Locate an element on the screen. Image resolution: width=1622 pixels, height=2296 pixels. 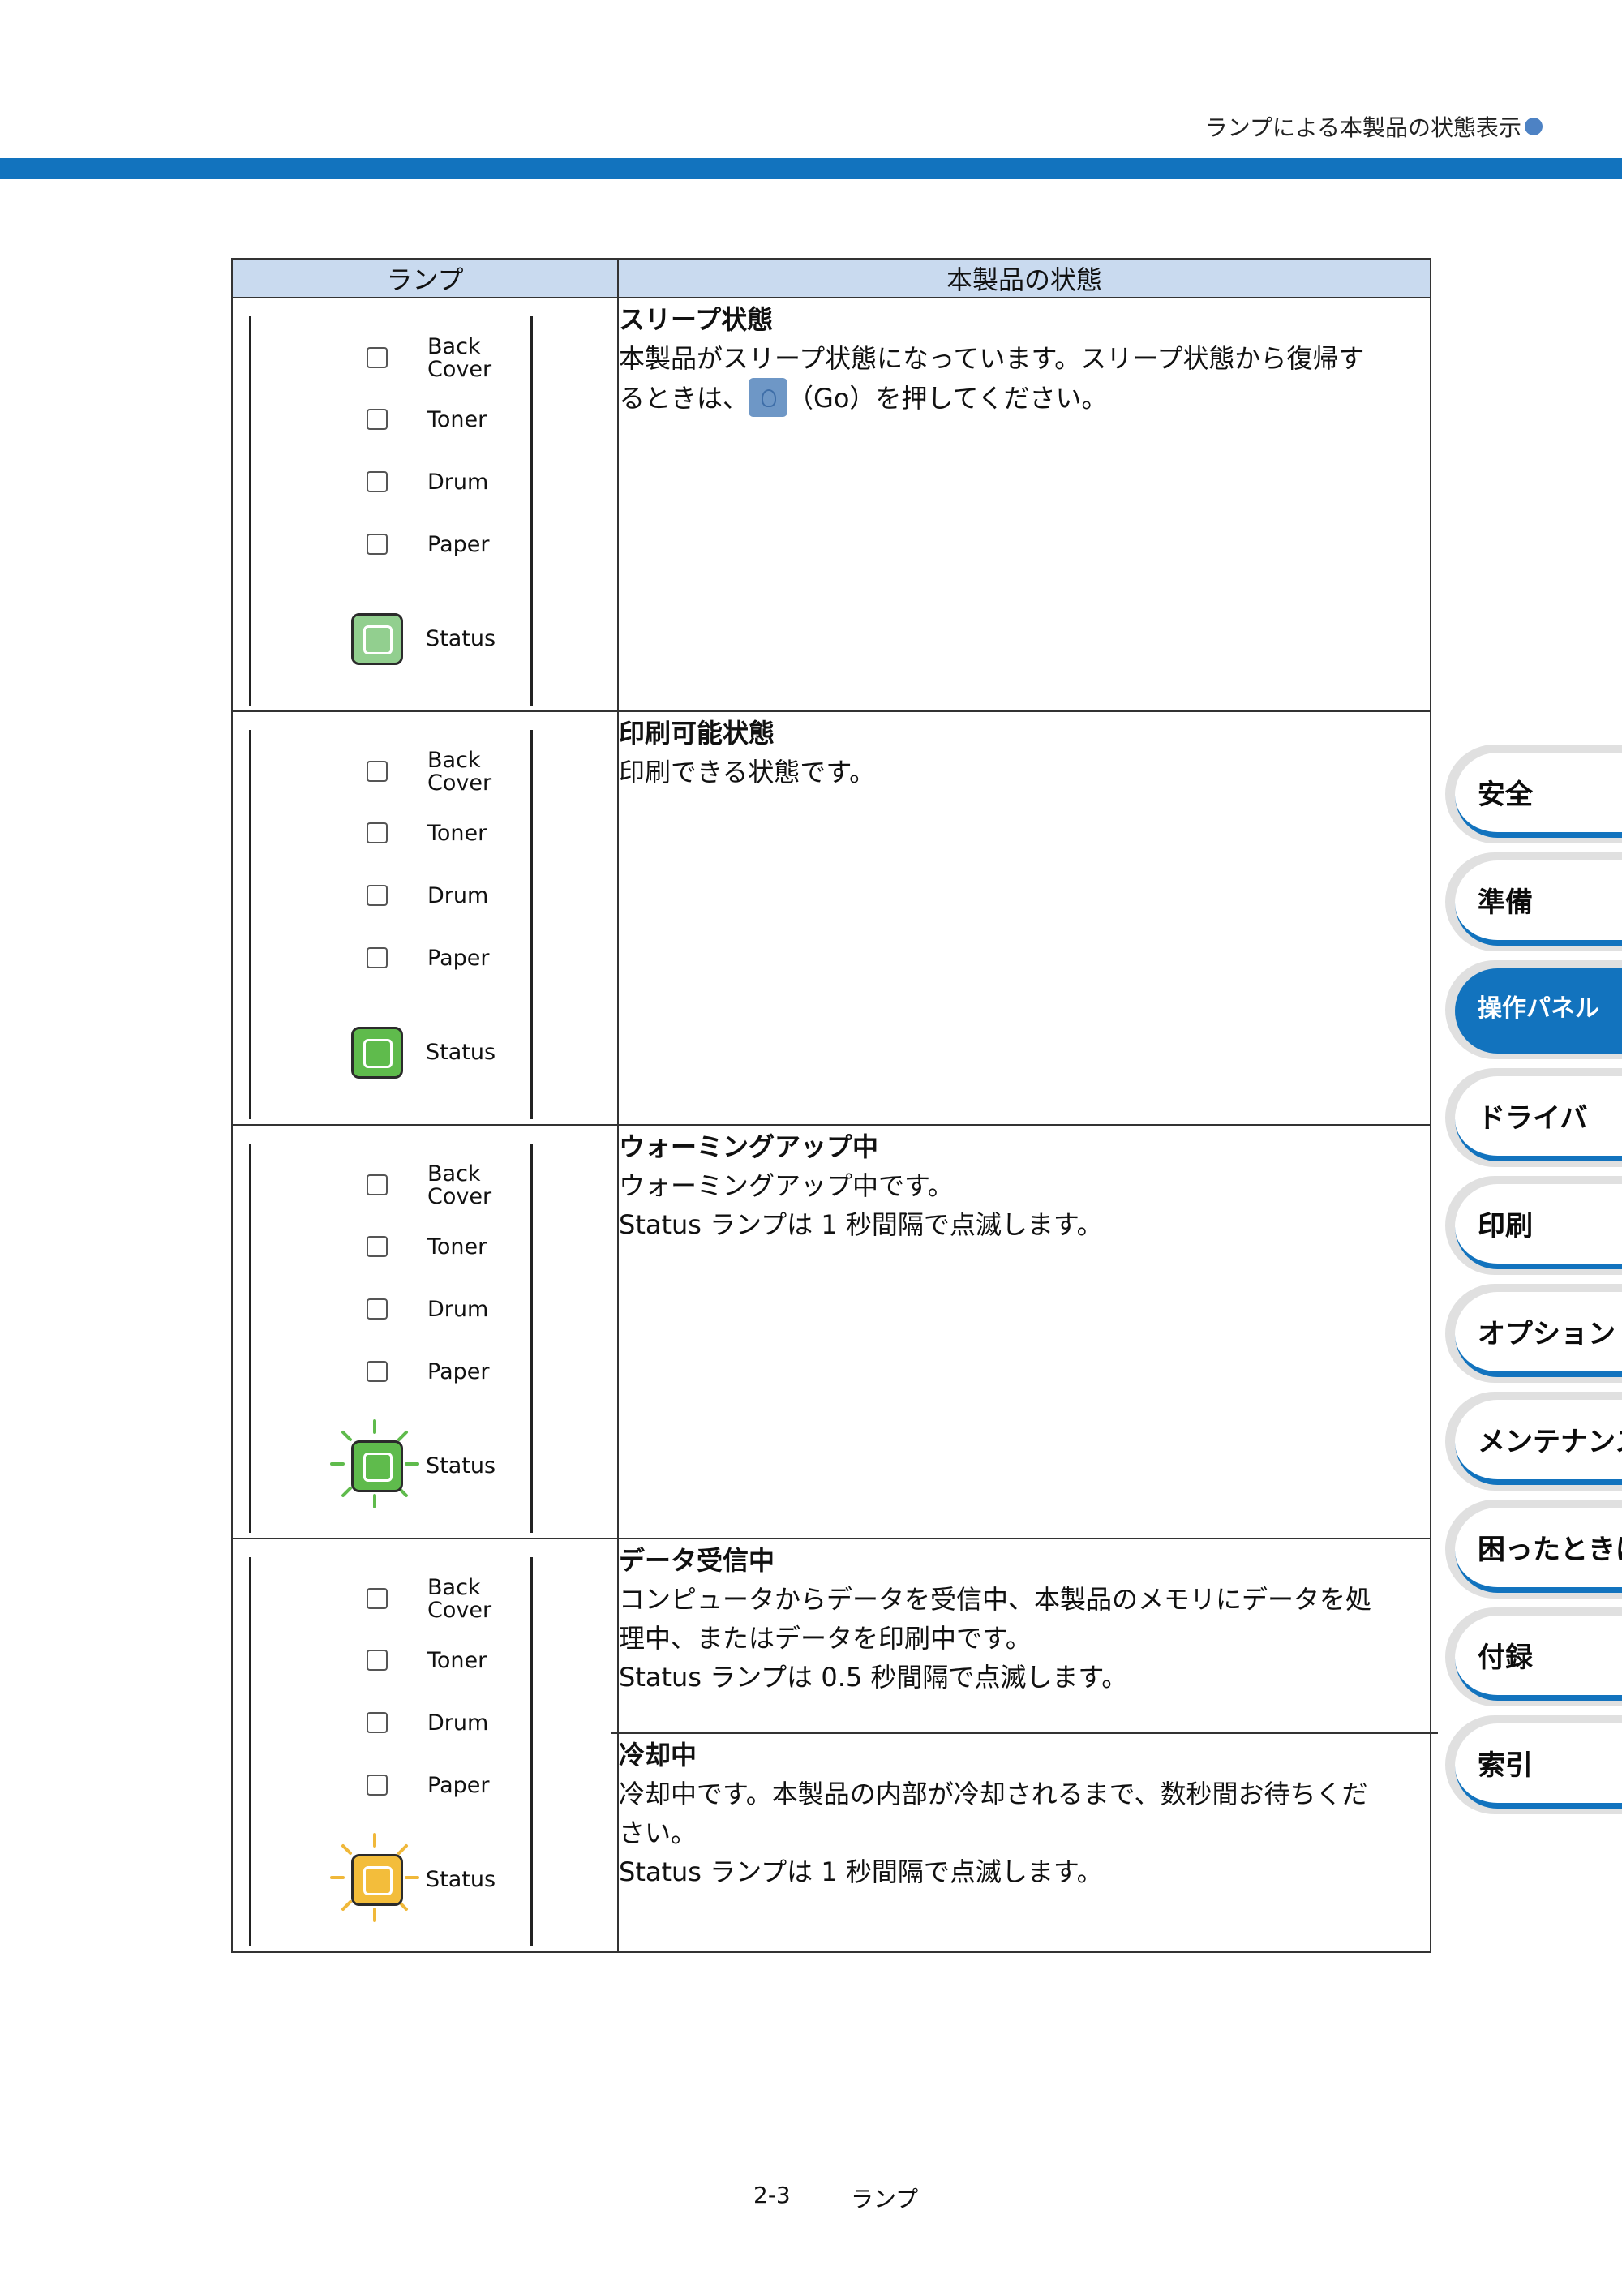
chapter-tab-label: 付録 is located at coordinates (1506, 1658).